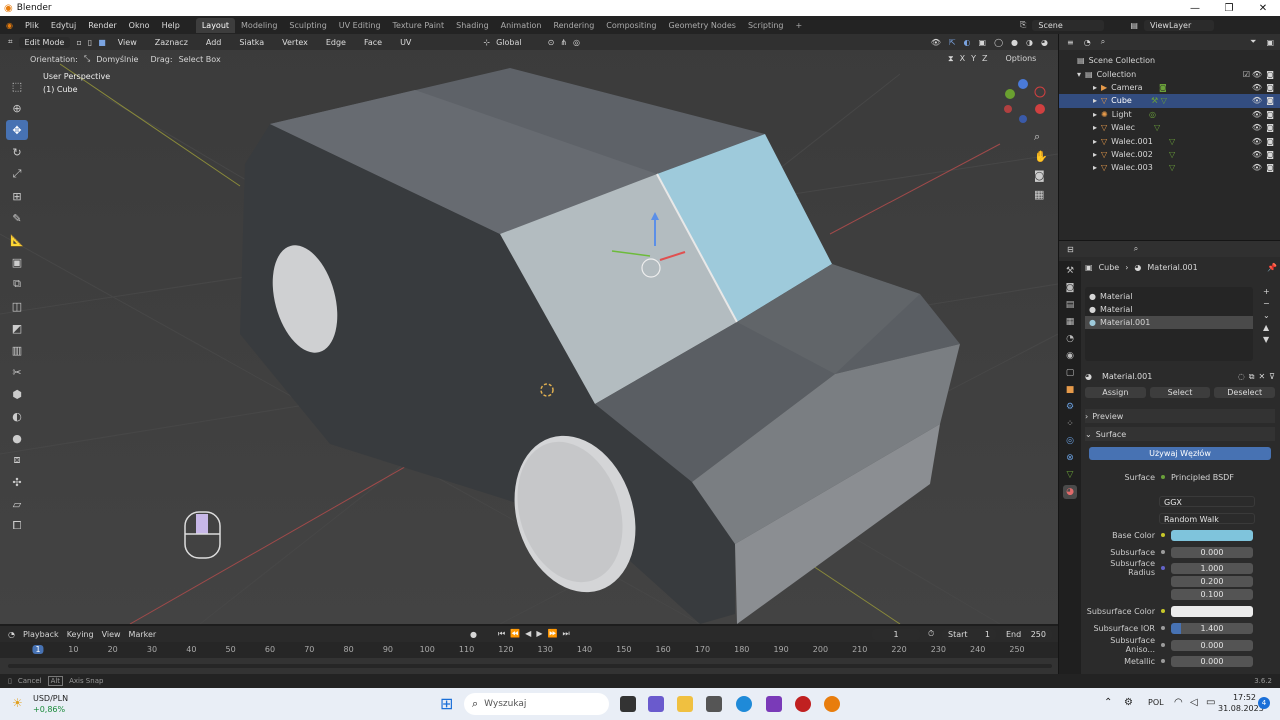  What do you see at coordinates (11, 634) in the screenshot?
I see `timeline-editor-icon: ◔` at bounding box center [11, 634].